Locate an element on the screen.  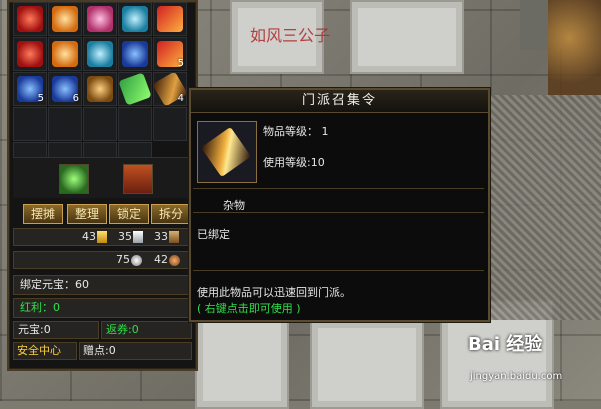
coffin-token-icon is located at coordinates (226, 152).